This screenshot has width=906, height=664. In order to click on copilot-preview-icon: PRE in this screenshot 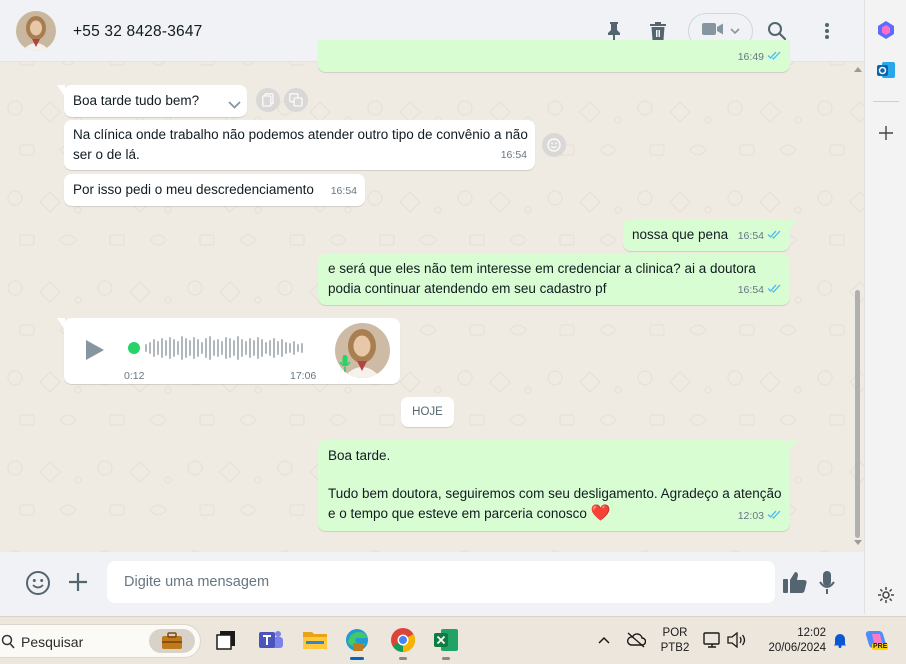, I will do `click(876, 640)`.